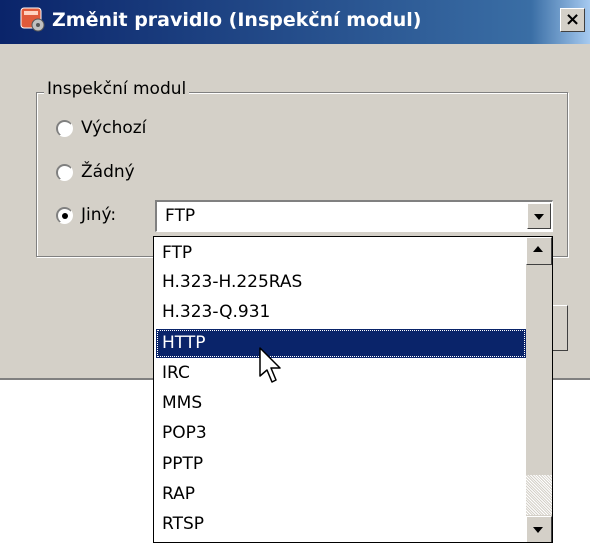 Image resolution: width=590 pixels, height=543 pixels. I want to click on list-item: MMS, so click(341, 403).